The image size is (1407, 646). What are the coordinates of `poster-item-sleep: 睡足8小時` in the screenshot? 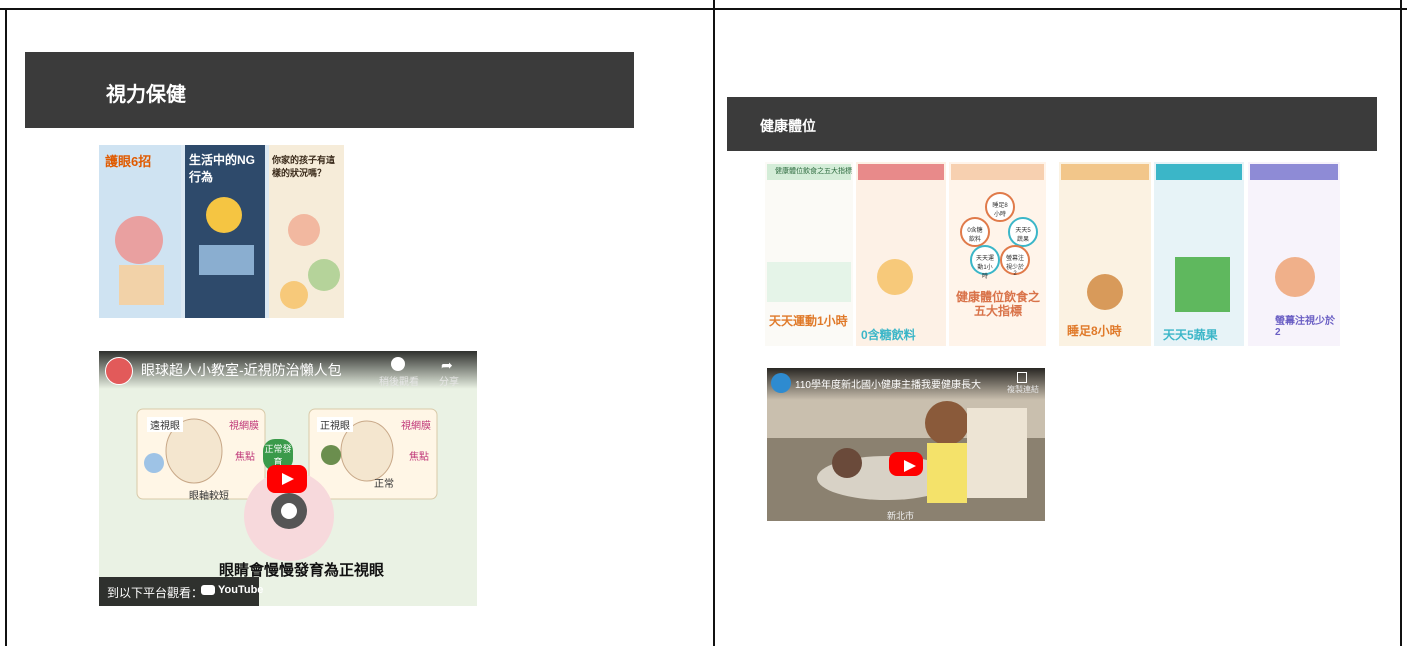 It's located at (1094, 331).